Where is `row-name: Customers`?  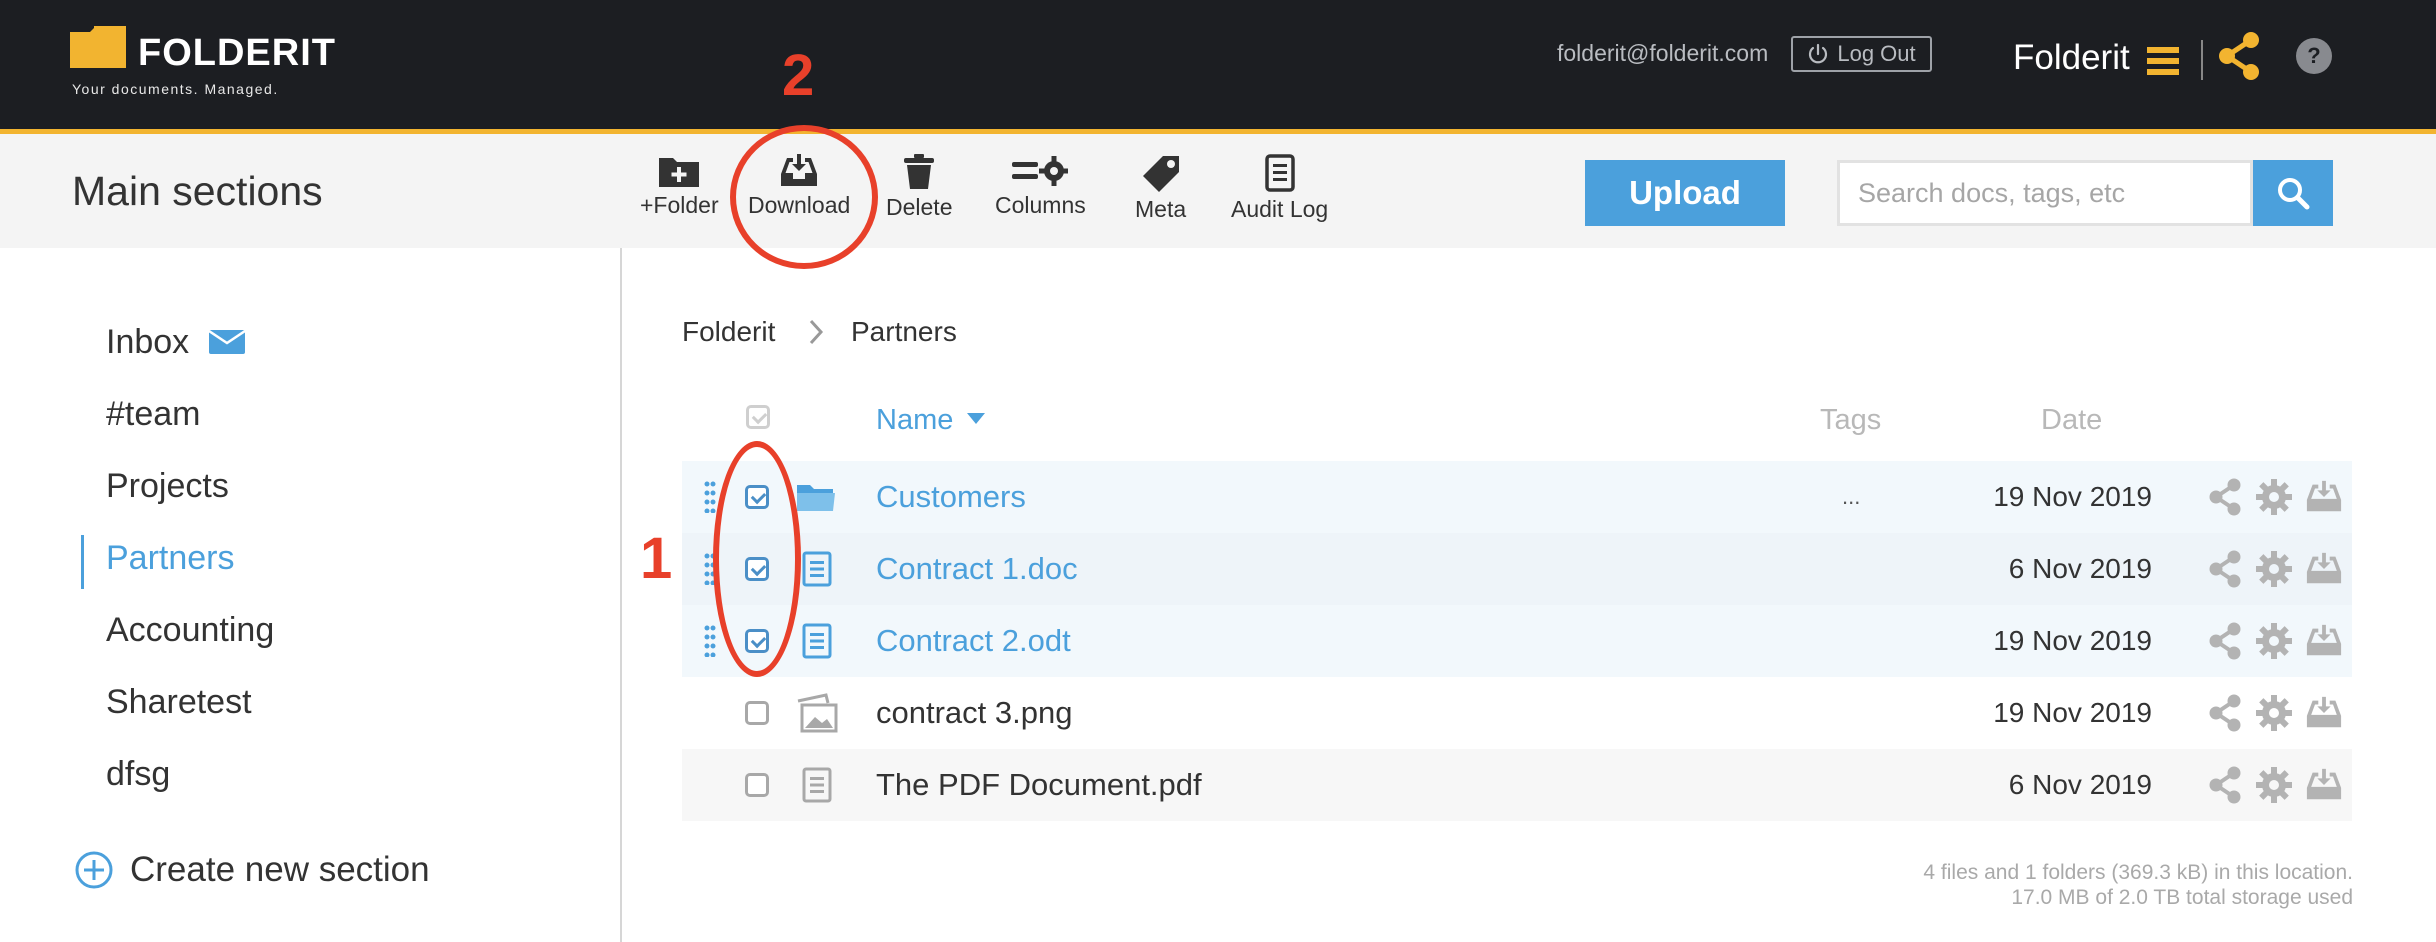 row-name: Customers is located at coordinates (951, 497).